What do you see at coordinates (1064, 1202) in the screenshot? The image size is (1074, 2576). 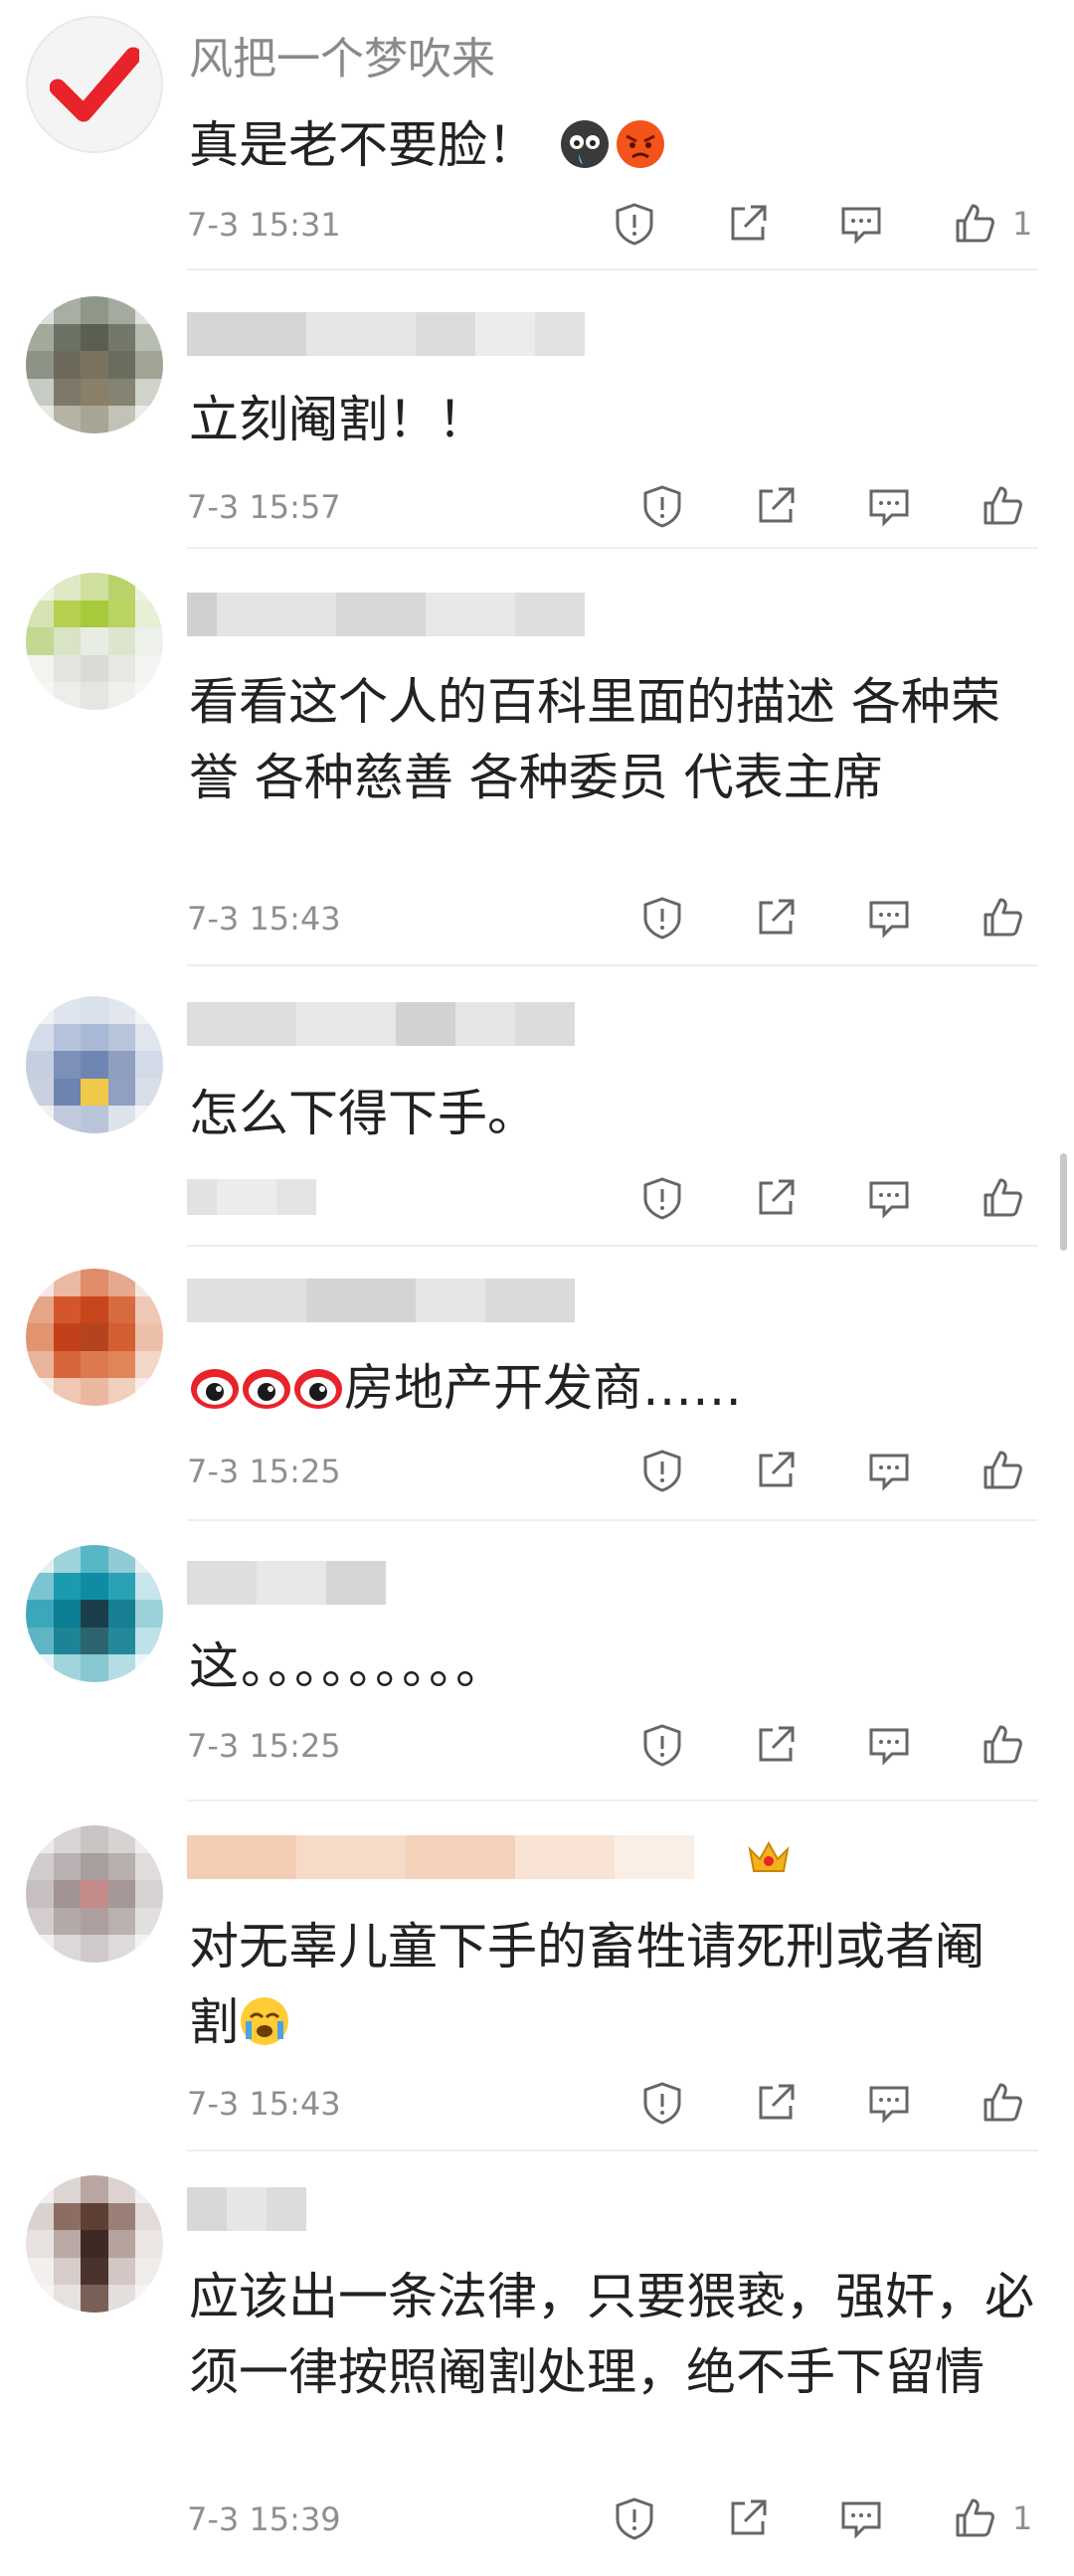 I see `scrollbar` at bounding box center [1064, 1202].